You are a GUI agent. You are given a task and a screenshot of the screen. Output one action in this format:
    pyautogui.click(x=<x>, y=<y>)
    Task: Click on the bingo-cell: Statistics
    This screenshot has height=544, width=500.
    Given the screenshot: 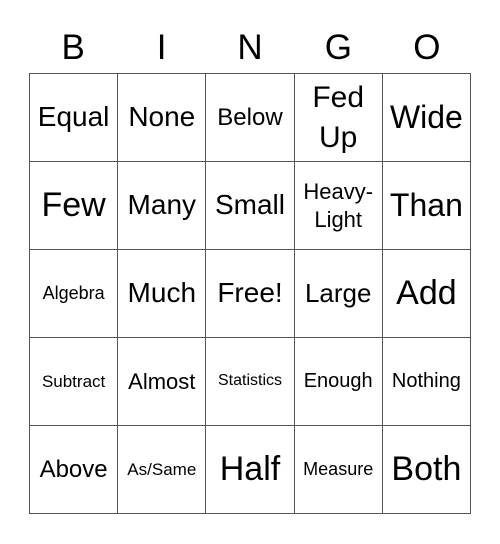 What is the action you would take?
    pyautogui.click(x=250, y=382)
    